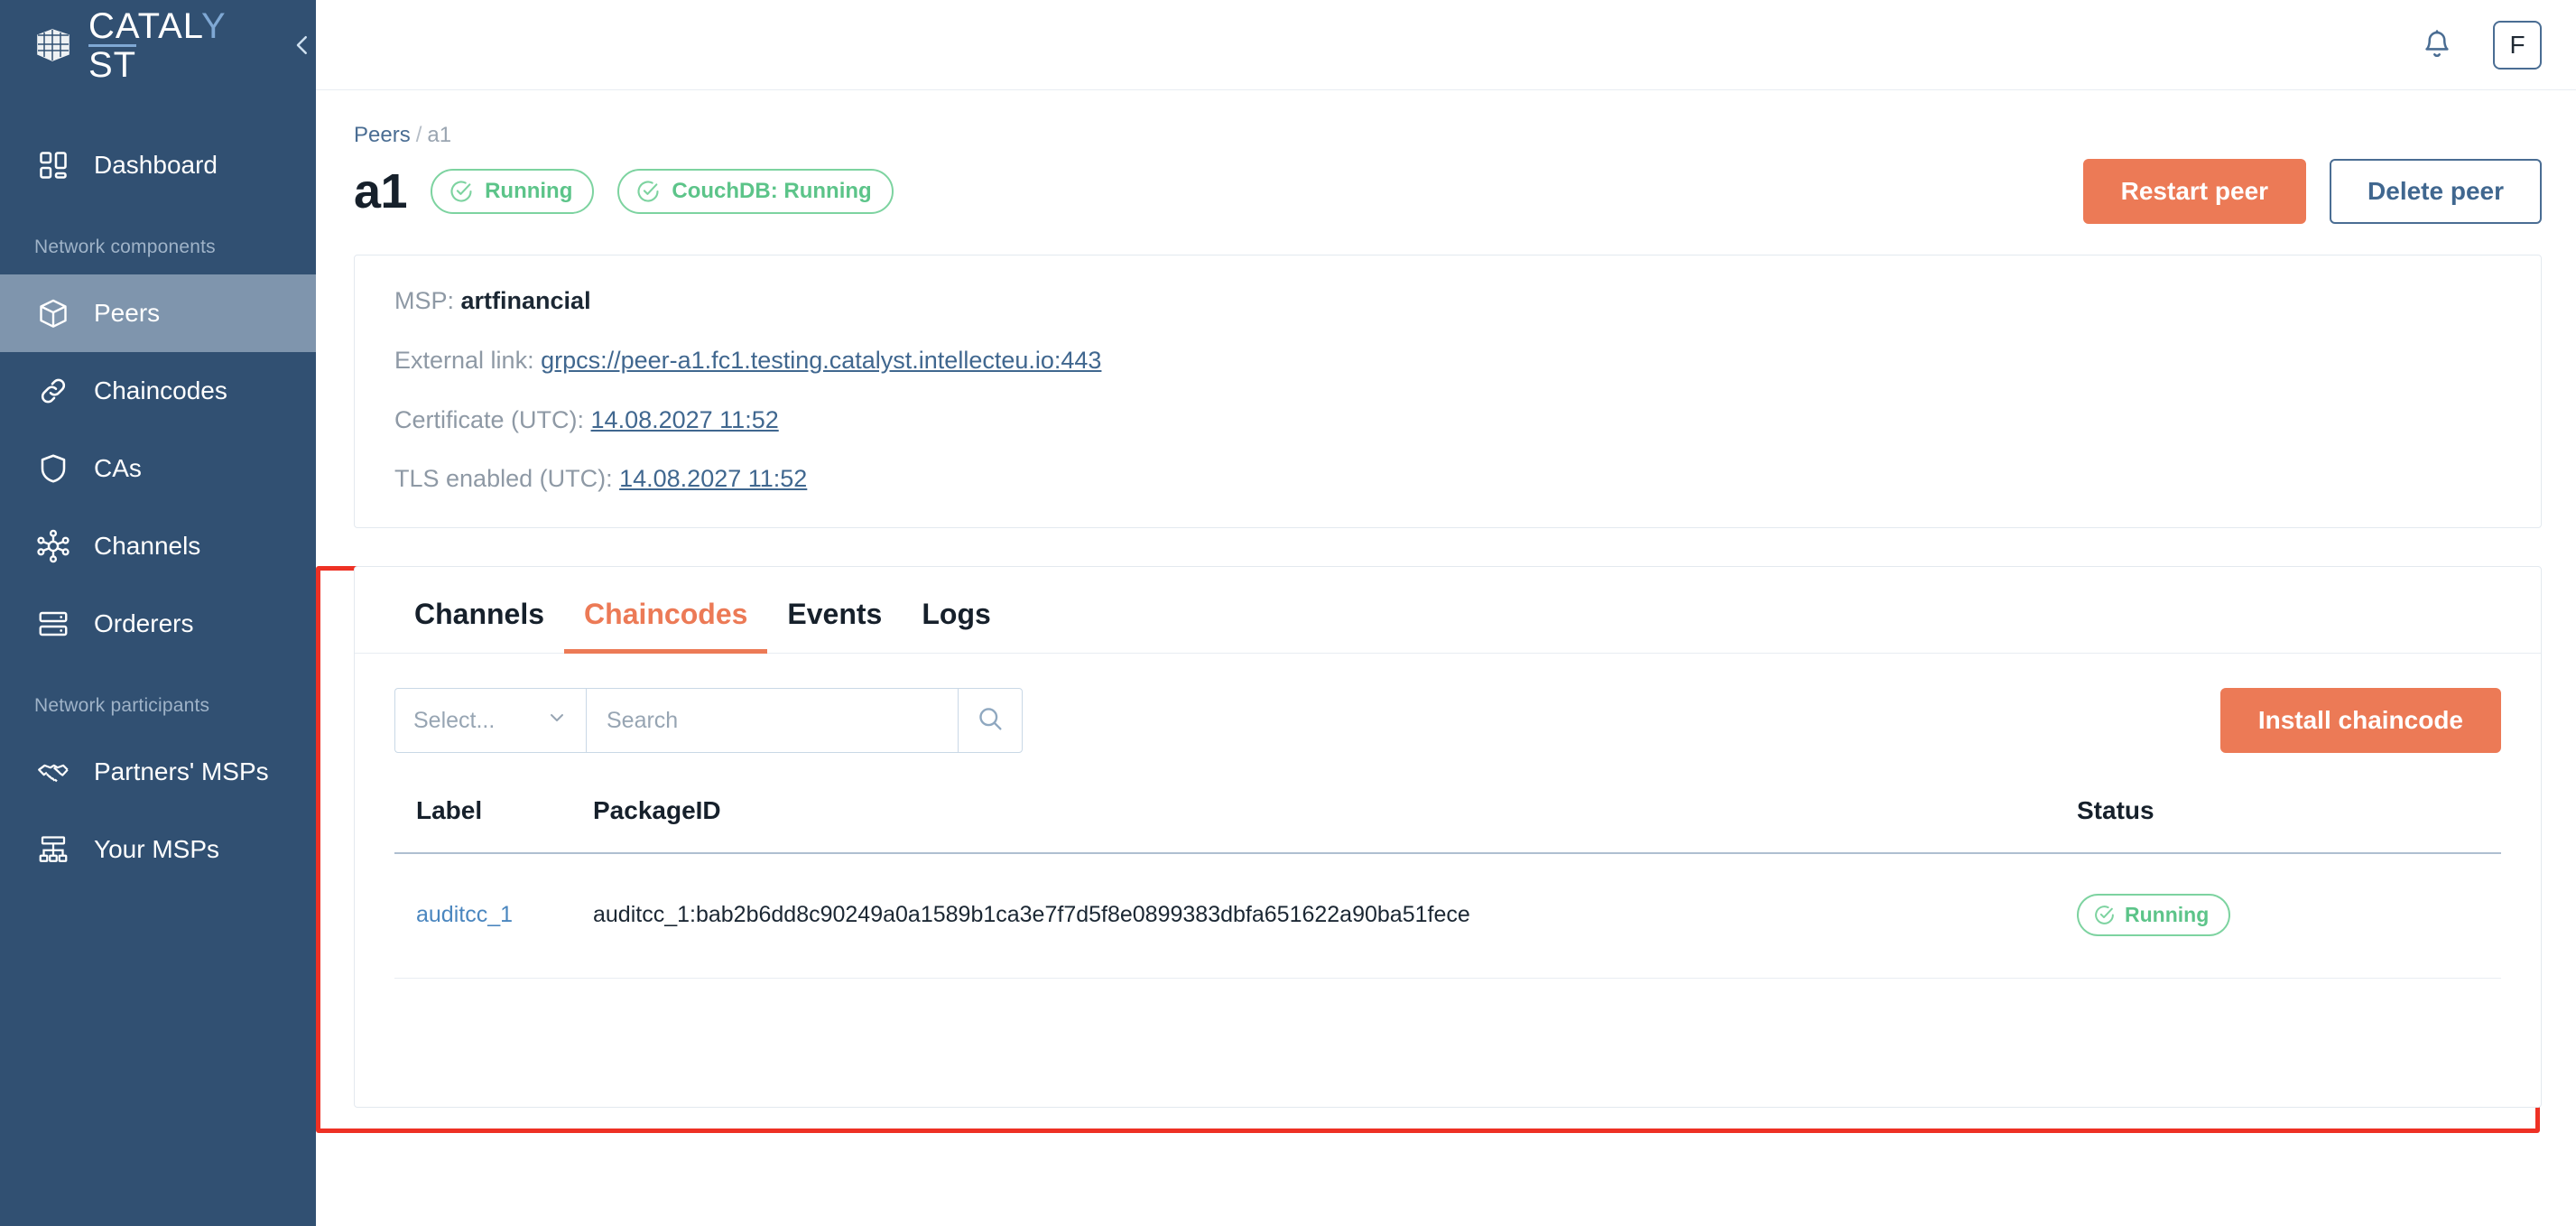 The height and width of the screenshot is (1226, 2576). What do you see at coordinates (53, 45) in the screenshot?
I see `cube-grid-icon` at bounding box center [53, 45].